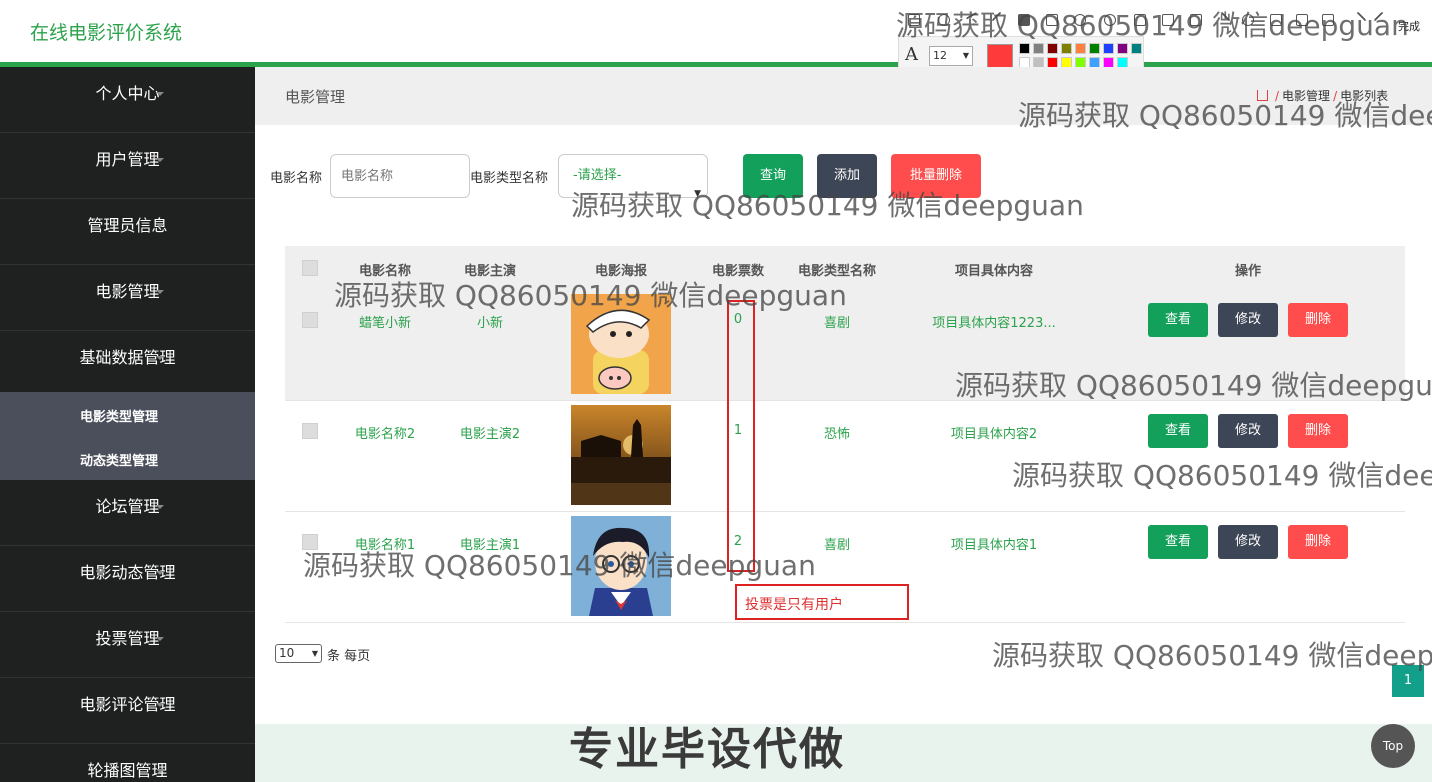  Describe the element at coordinates (315, 97) in the screenshot. I see `page-title: 电影管理` at that location.